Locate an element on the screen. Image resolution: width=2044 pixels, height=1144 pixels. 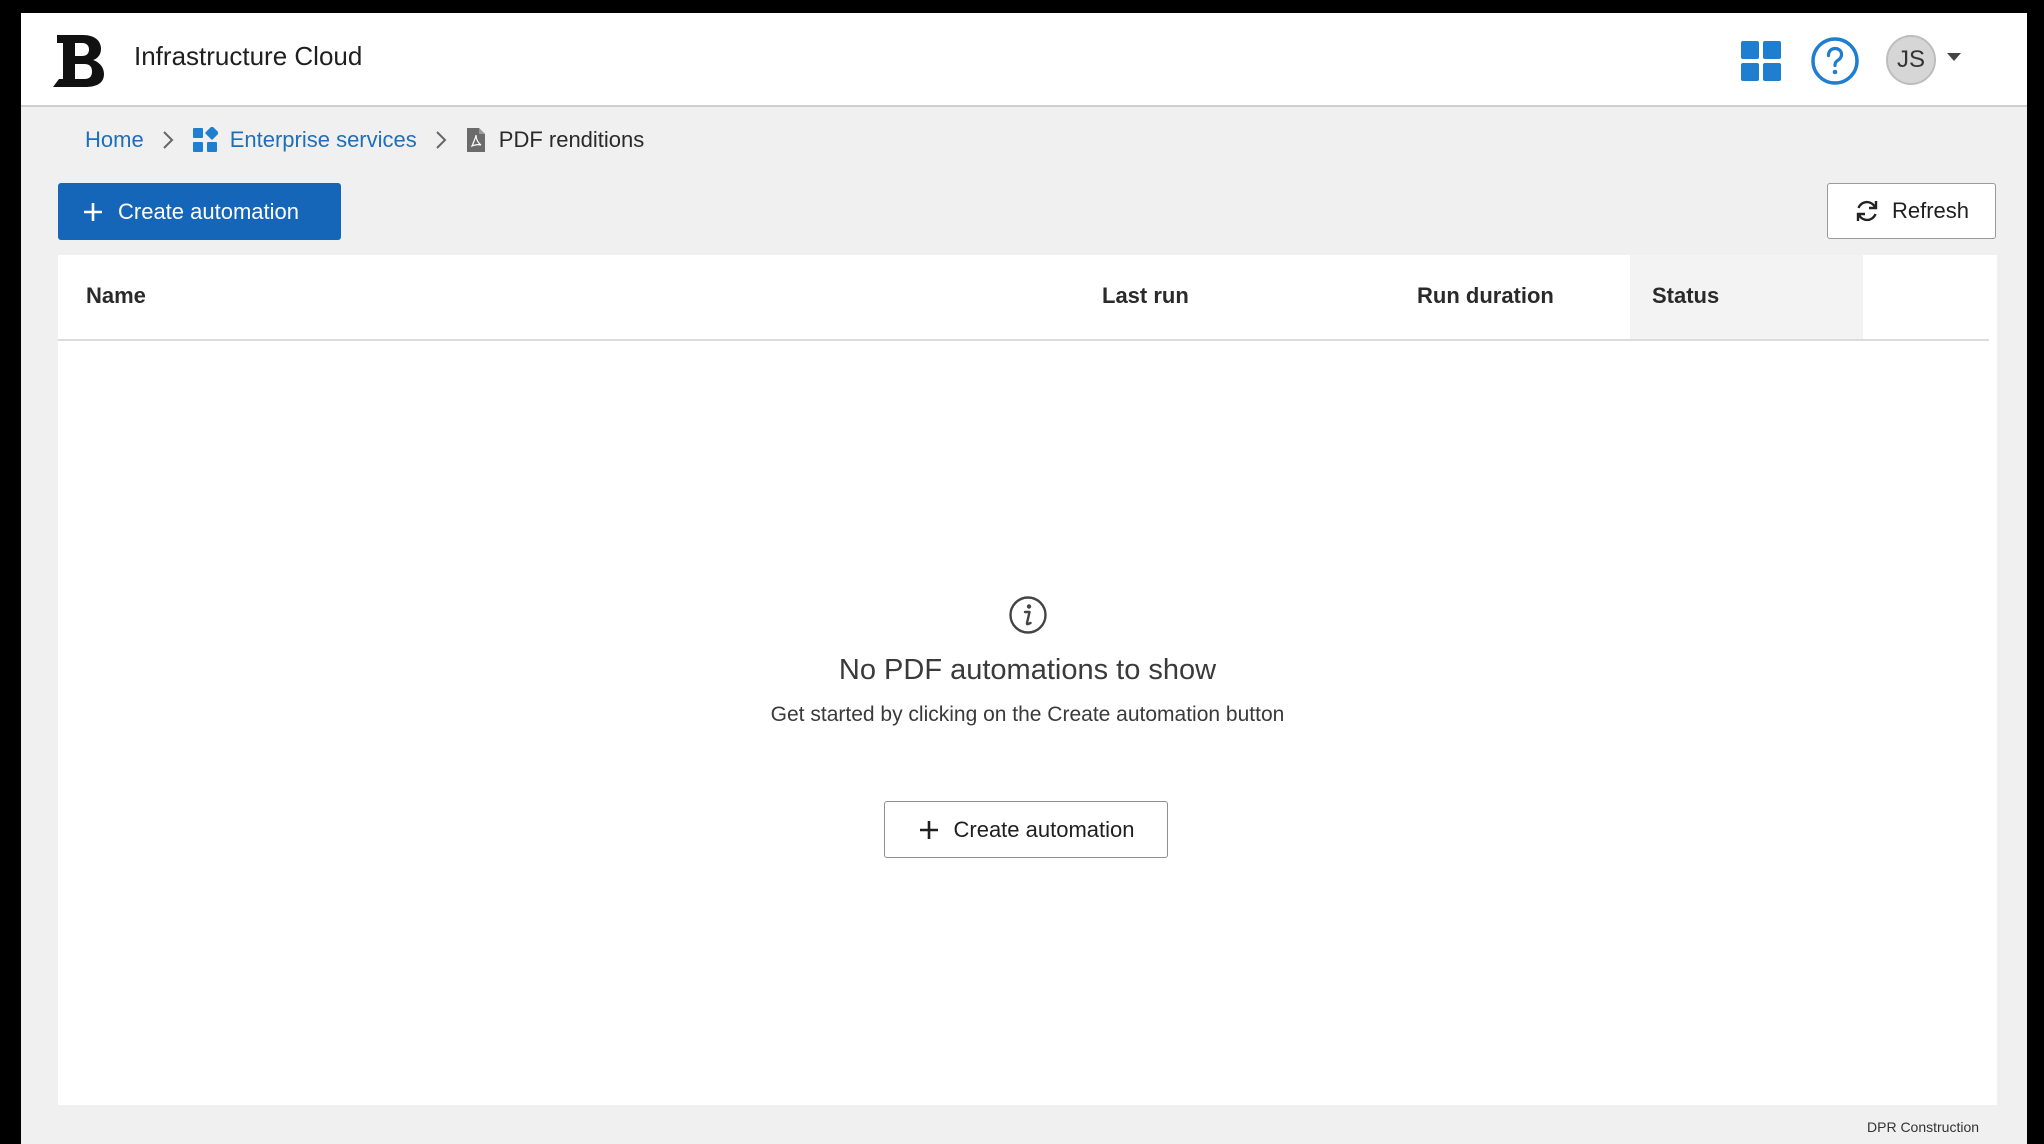
empty-state-title: No PDF automations to show is located at coordinates (1027, 670).